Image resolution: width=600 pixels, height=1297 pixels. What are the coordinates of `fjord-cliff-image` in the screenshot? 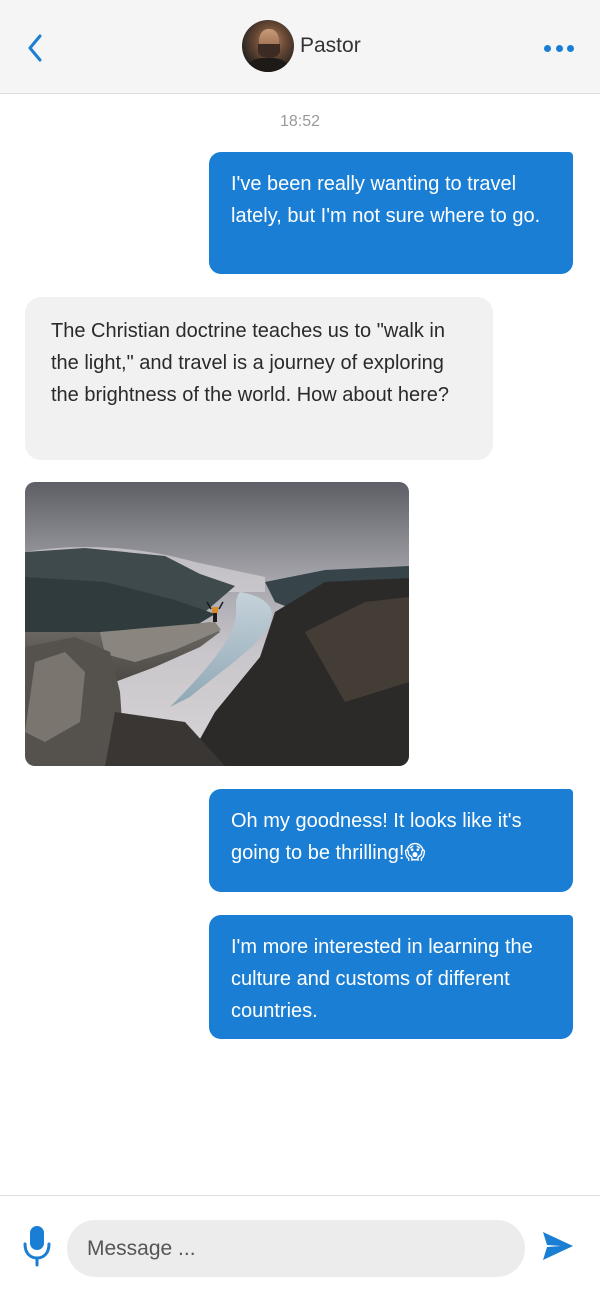 It's located at (217, 624).